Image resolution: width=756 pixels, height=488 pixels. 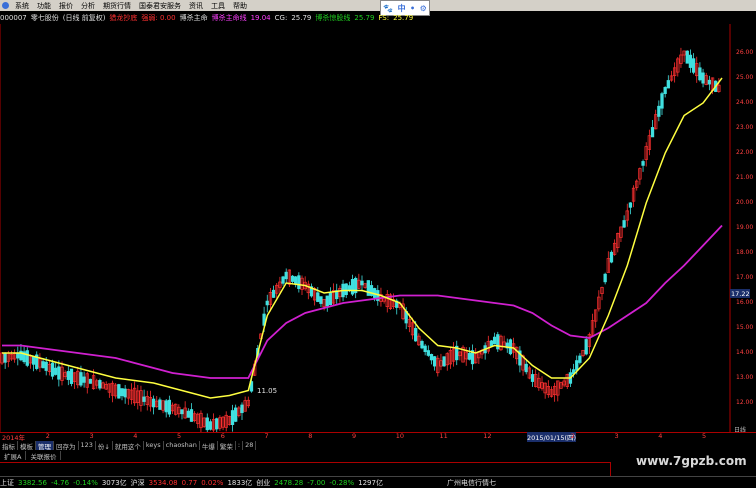 What do you see at coordinates (87, 445) in the screenshot?
I see `tab-123: 123` at bounding box center [87, 445].